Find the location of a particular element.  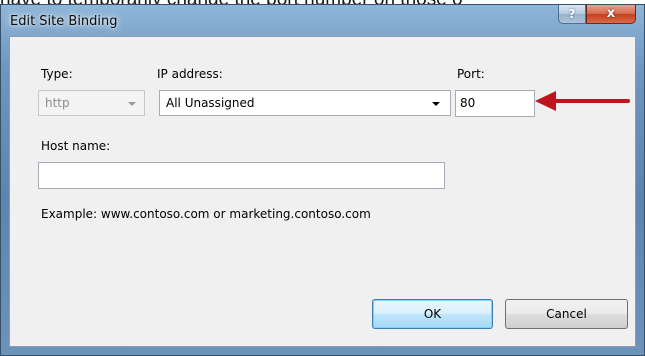

type-label: Type: is located at coordinates (57, 74).